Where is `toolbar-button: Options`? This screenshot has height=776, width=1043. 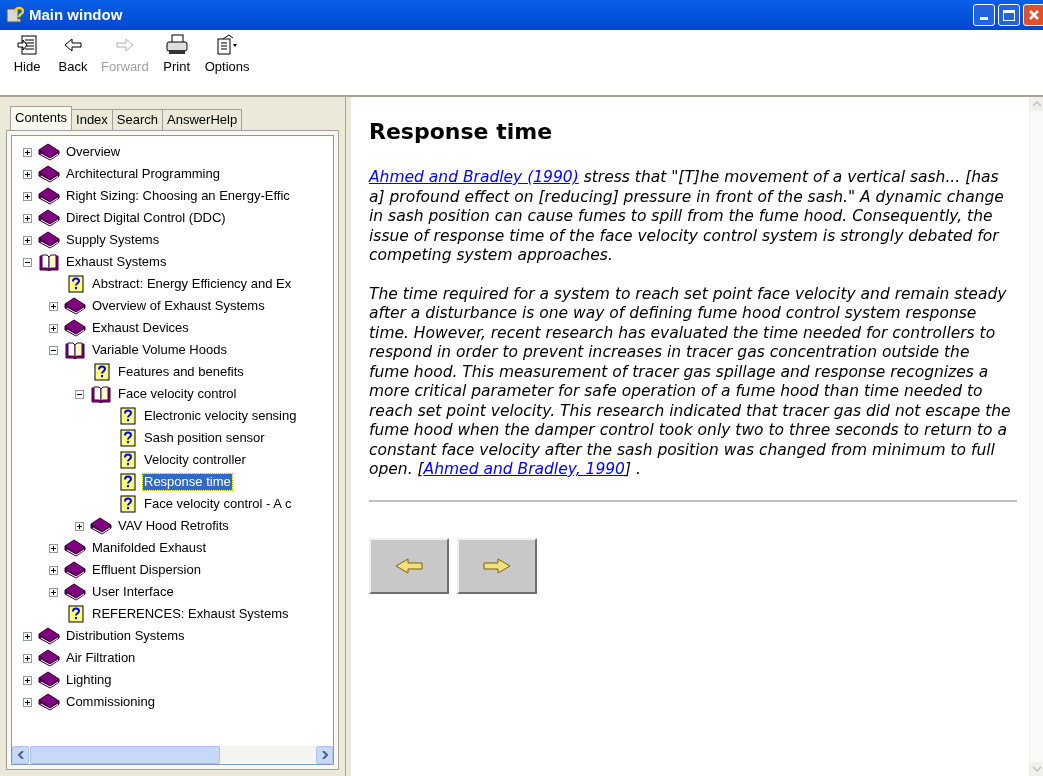 toolbar-button: Options is located at coordinates (227, 54).